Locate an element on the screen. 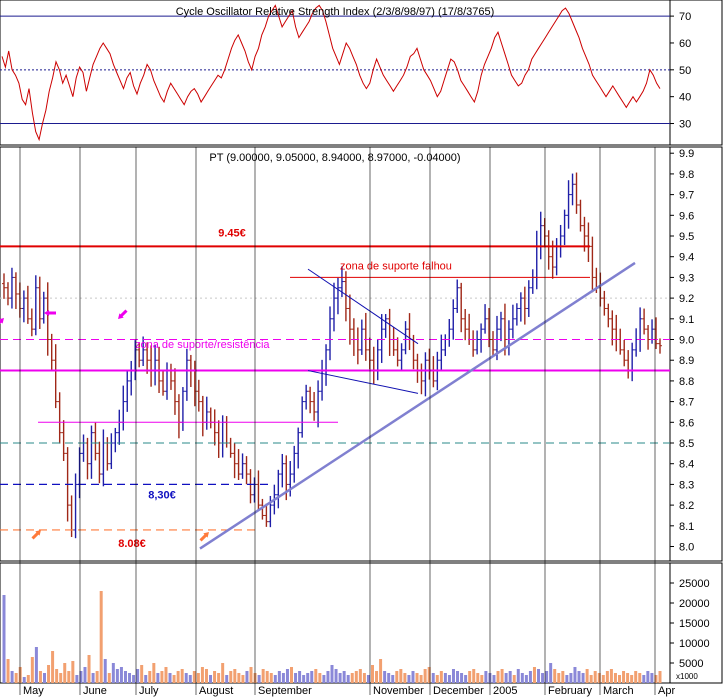 This screenshot has width=723, height=697. arrow-left-icon-shape is located at coordinates (50, 313).